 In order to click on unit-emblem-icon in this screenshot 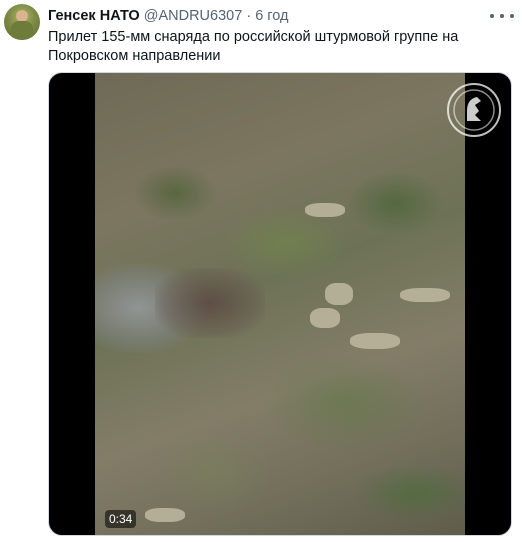, I will do `click(474, 110)`.